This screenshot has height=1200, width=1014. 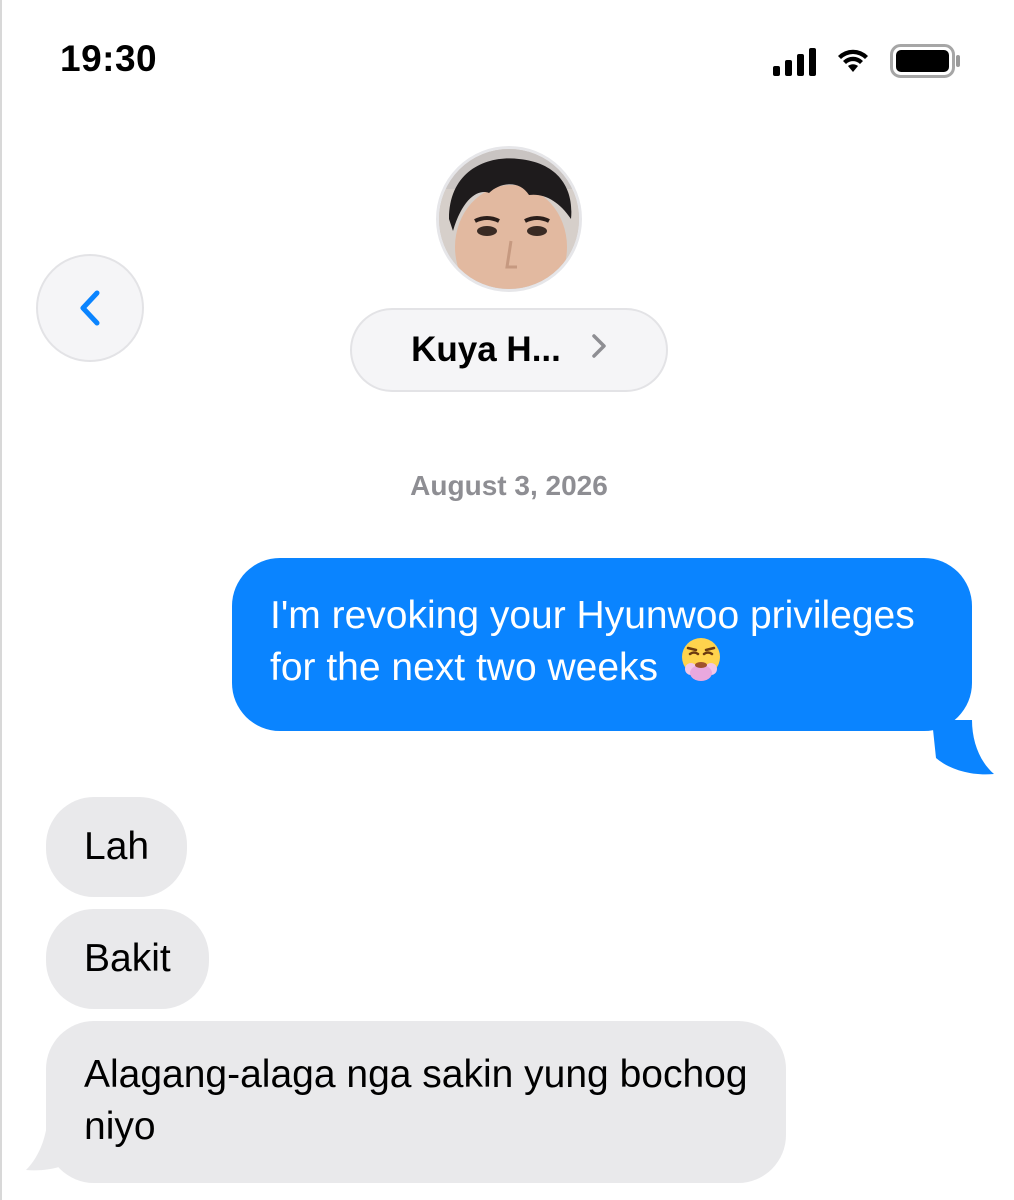 I want to click on incoming-message-bubble: Bakit, so click(x=127, y=959).